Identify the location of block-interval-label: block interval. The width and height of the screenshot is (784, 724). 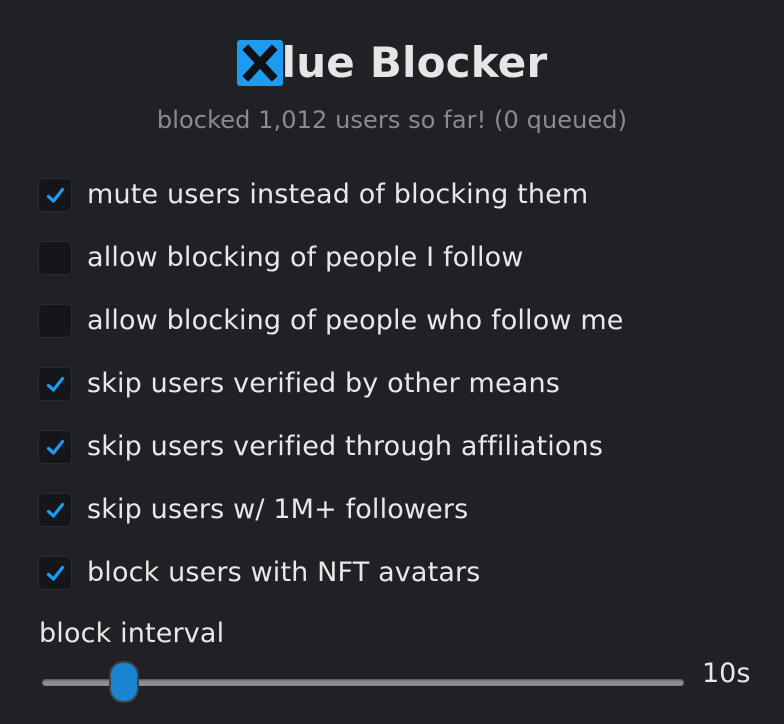
(132, 633).